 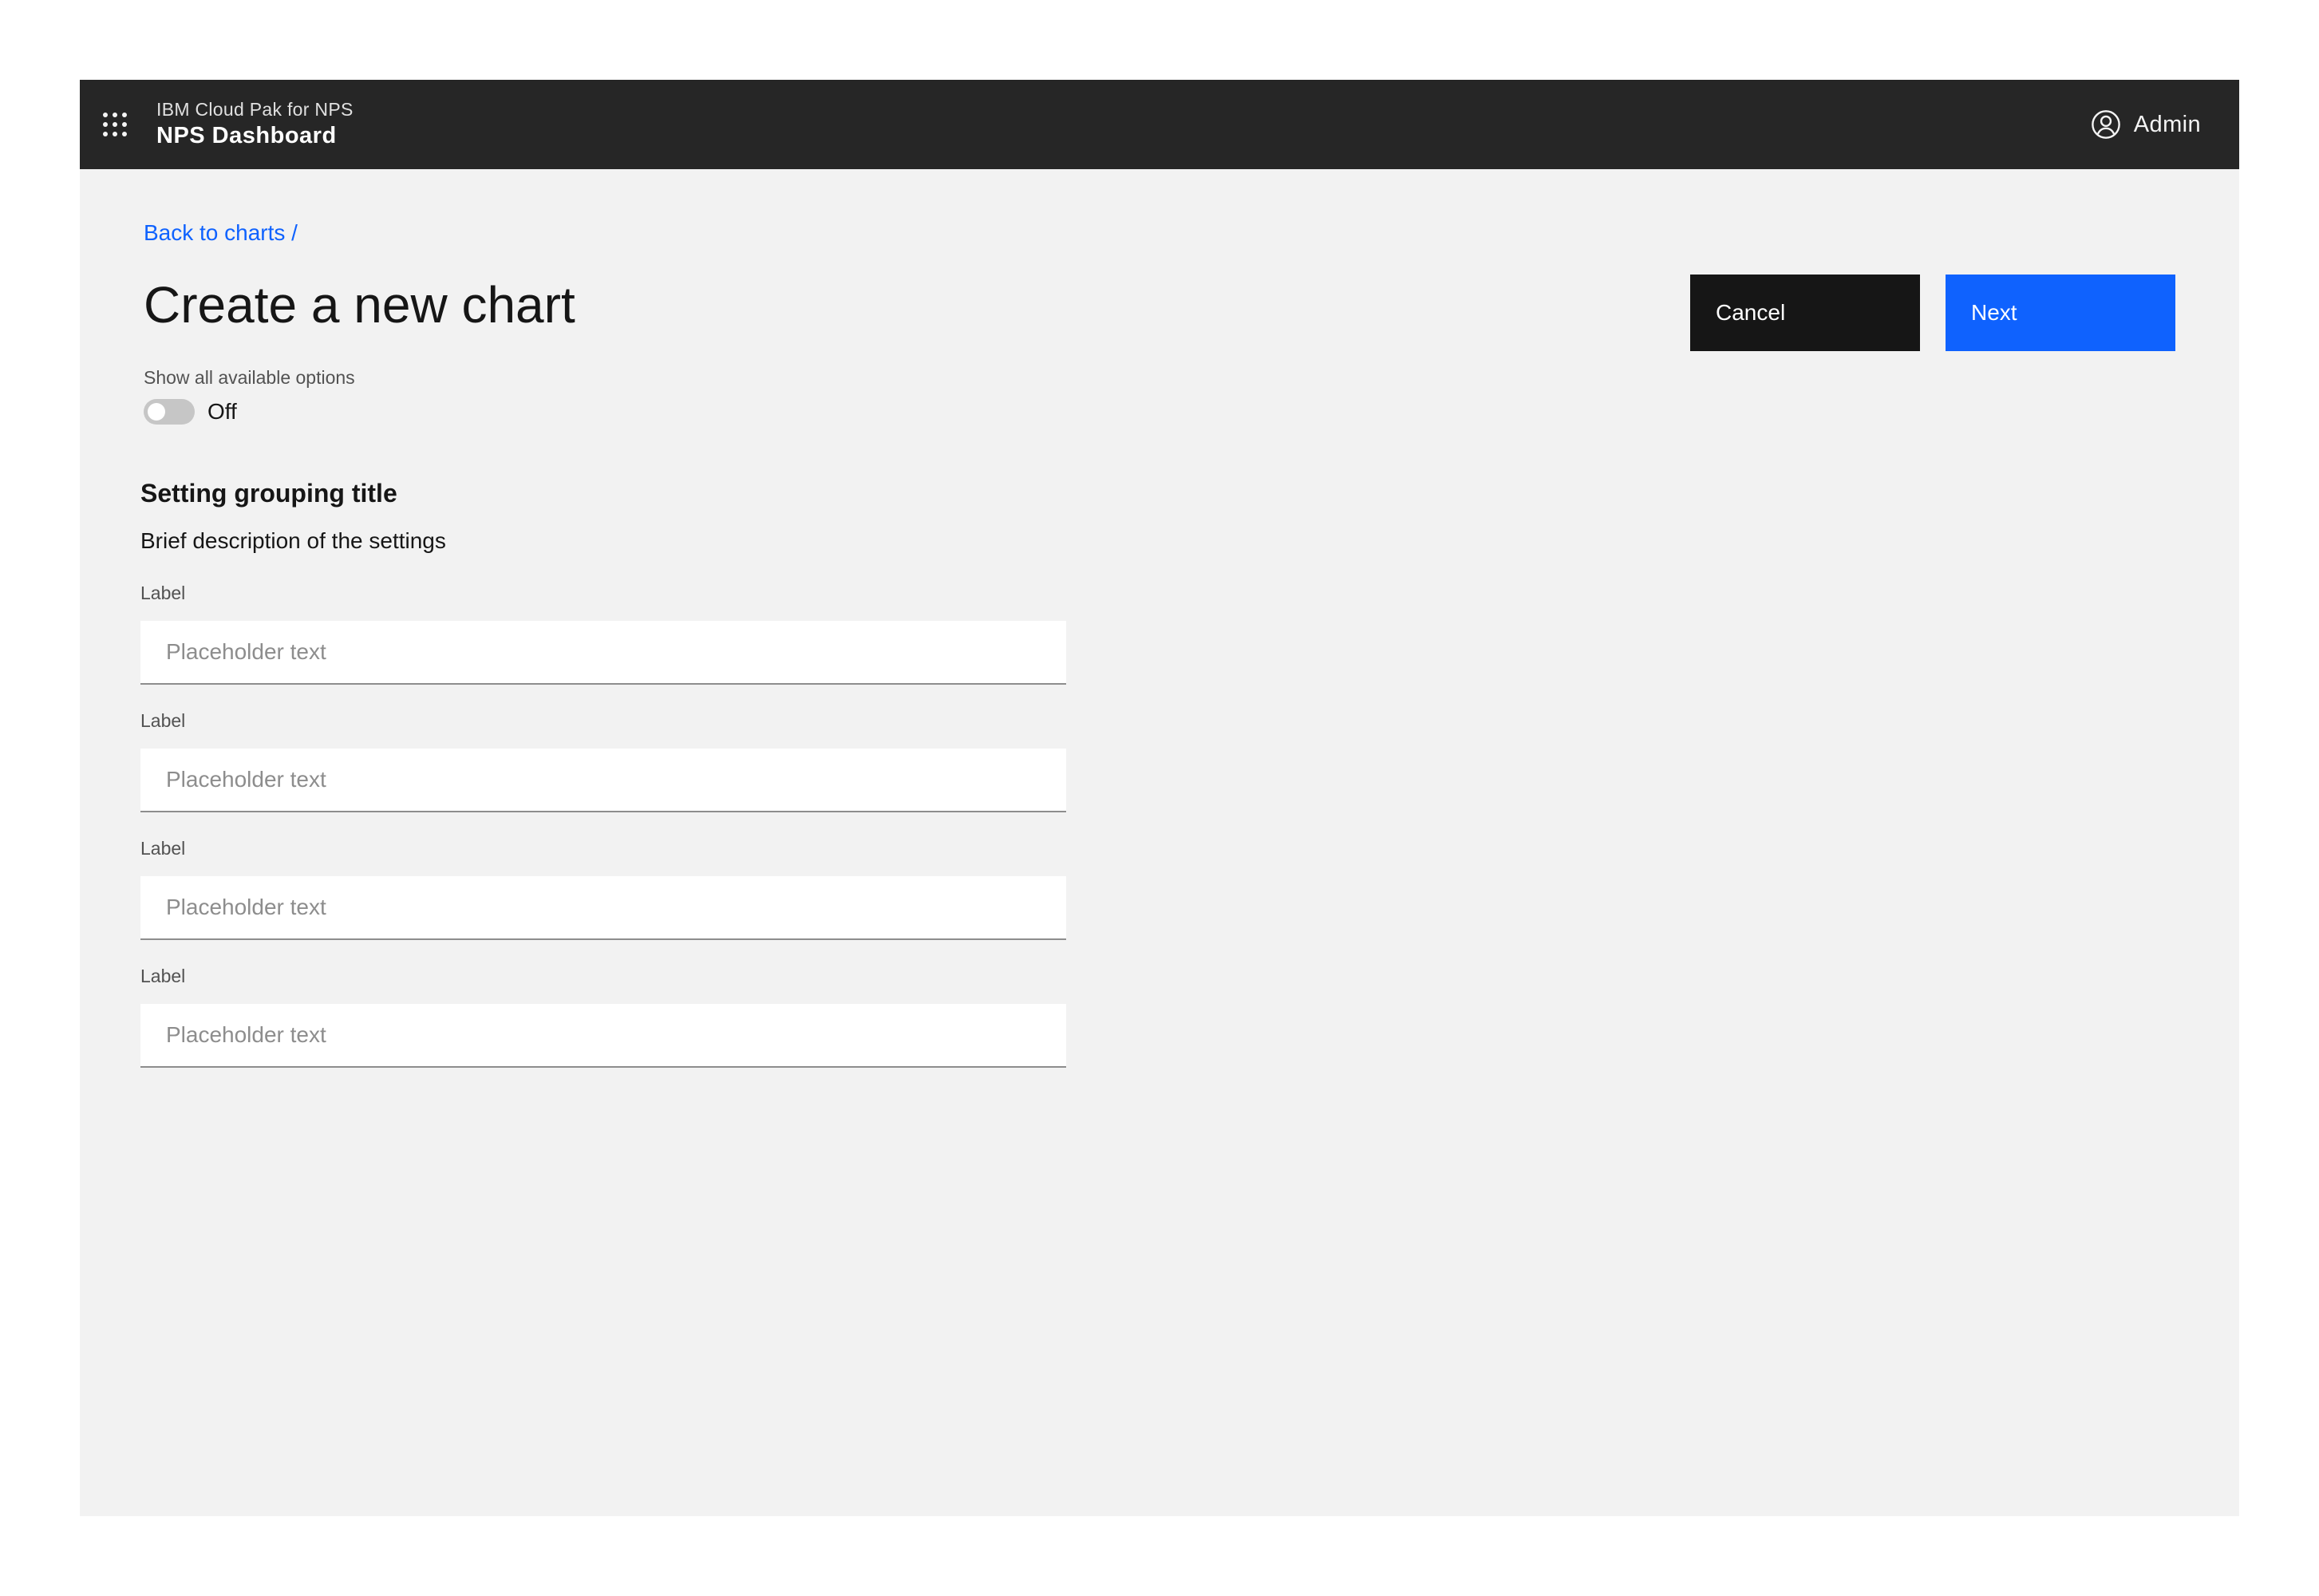 I want to click on text-field-1: Label, so click(x=603, y=634).